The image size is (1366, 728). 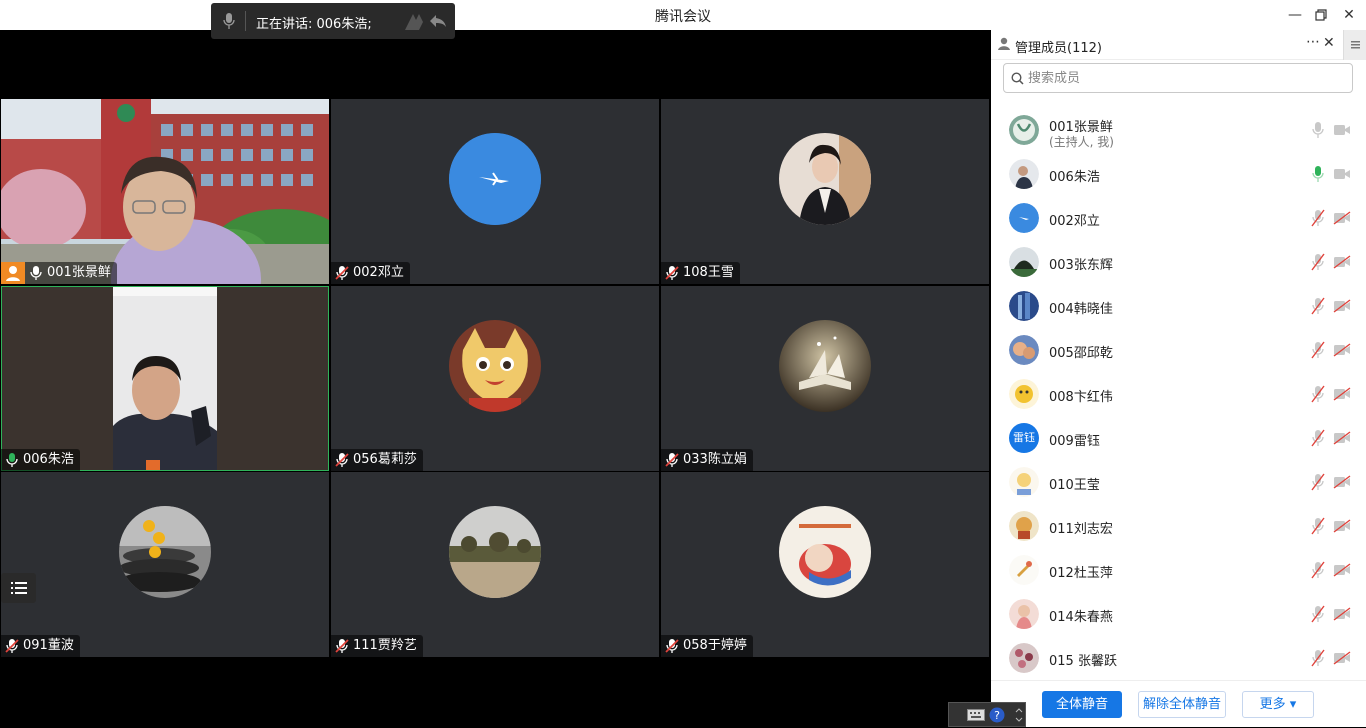 I want to click on member-row: 001张景鲜 (主持人, 我), so click(x=1178, y=130).